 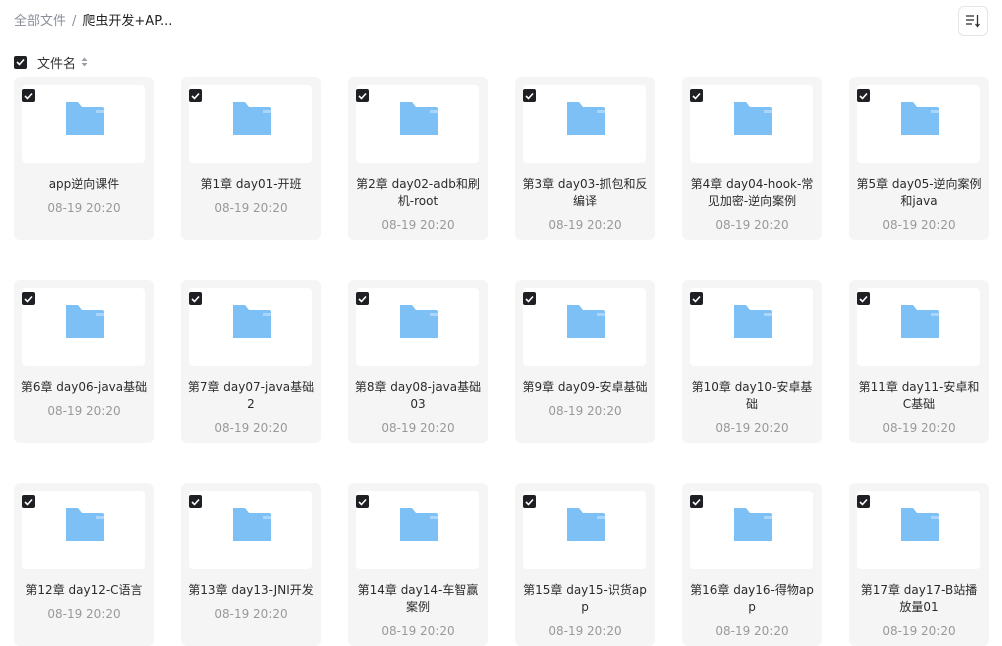 I want to click on sort-order-button, so click(x=973, y=21).